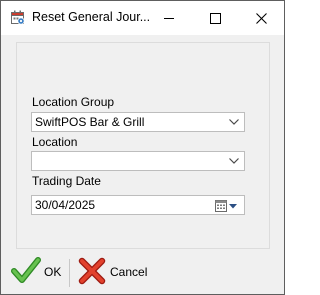 The image size is (320, 295). What do you see at coordinates (55, 142) in the screenshot?
I see `location-label: Location` at bounding box center [55, 142].